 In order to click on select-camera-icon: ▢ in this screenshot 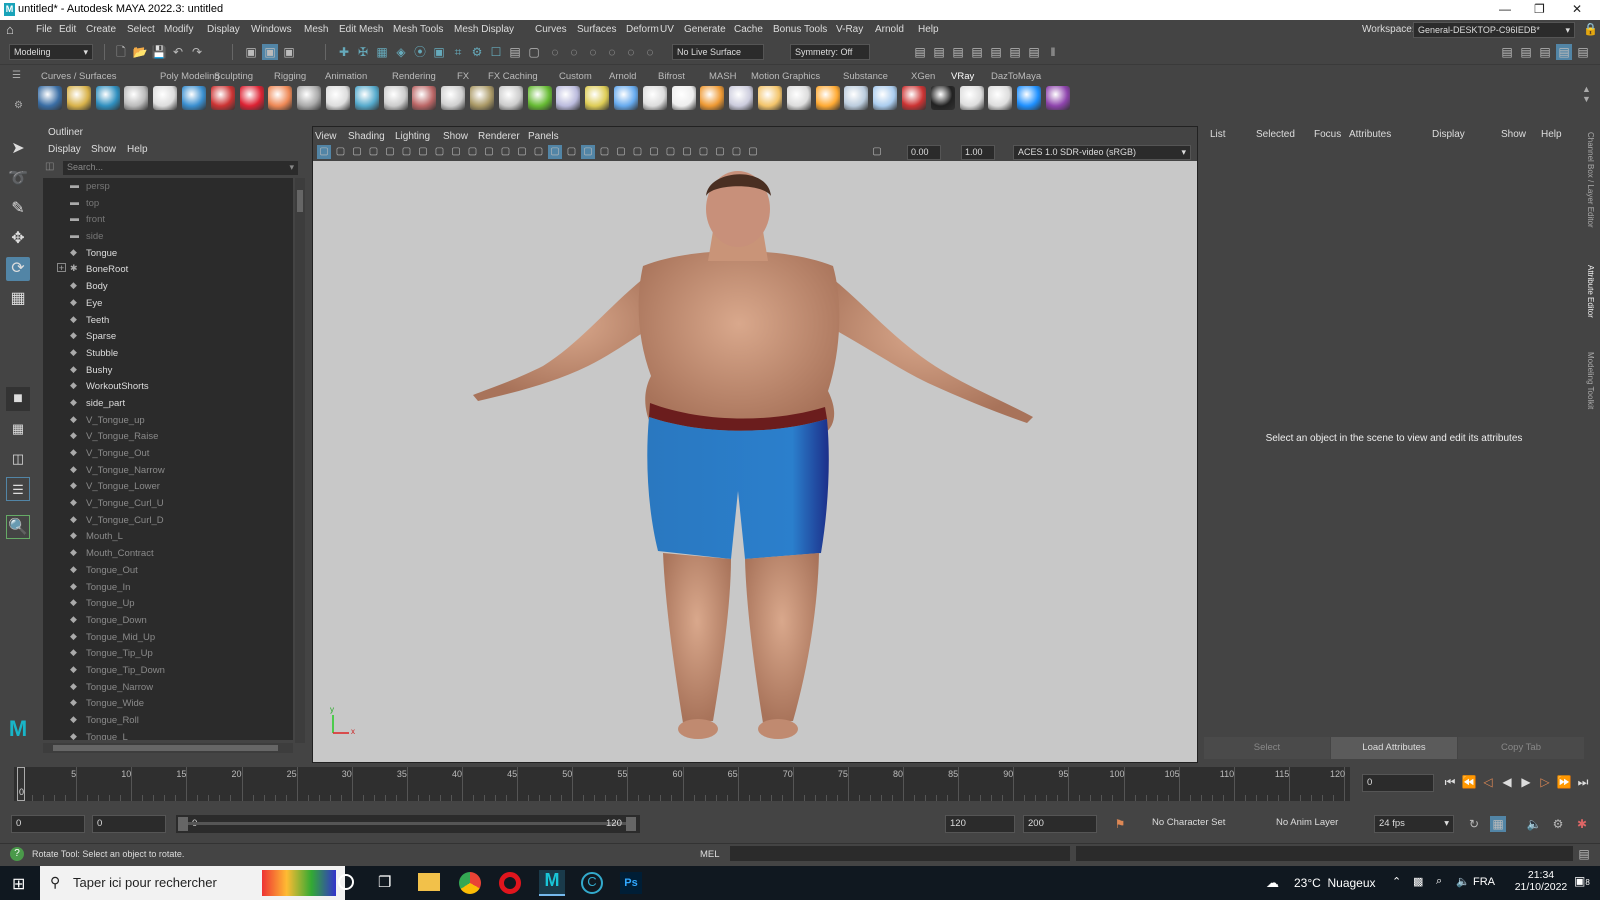, I will do `click(324, 152)`.